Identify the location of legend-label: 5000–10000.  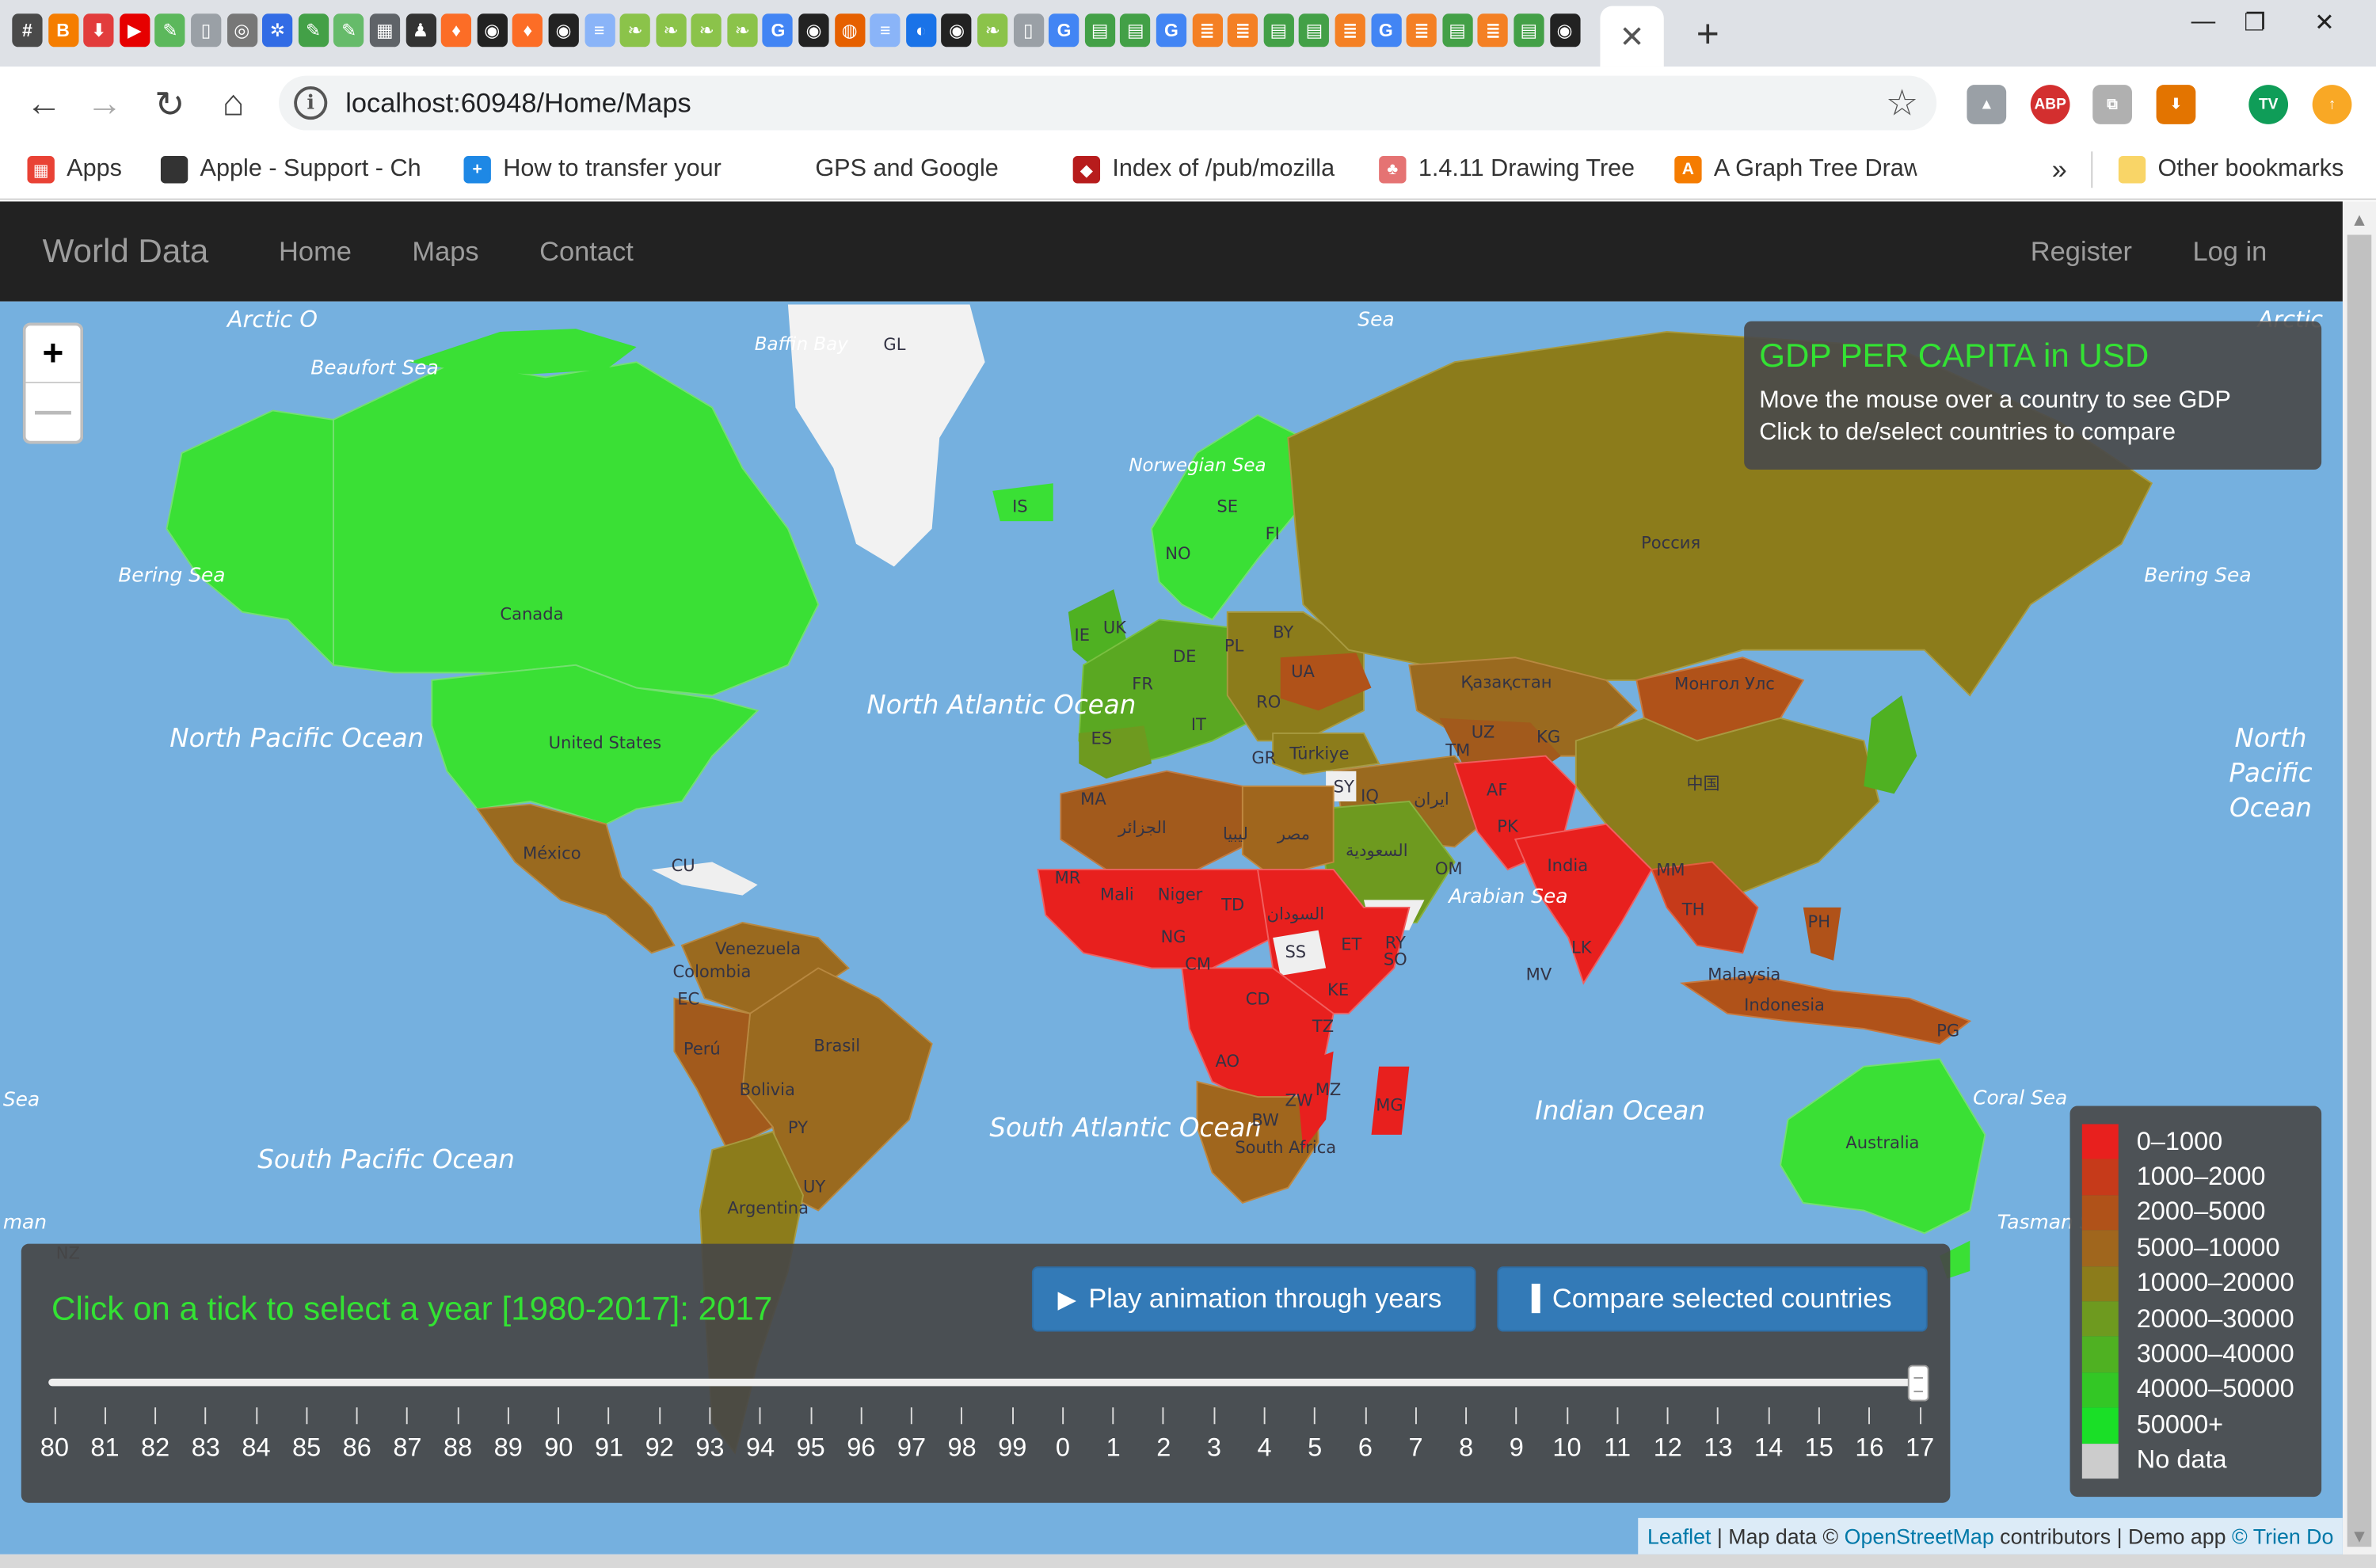
(2208, 1247).